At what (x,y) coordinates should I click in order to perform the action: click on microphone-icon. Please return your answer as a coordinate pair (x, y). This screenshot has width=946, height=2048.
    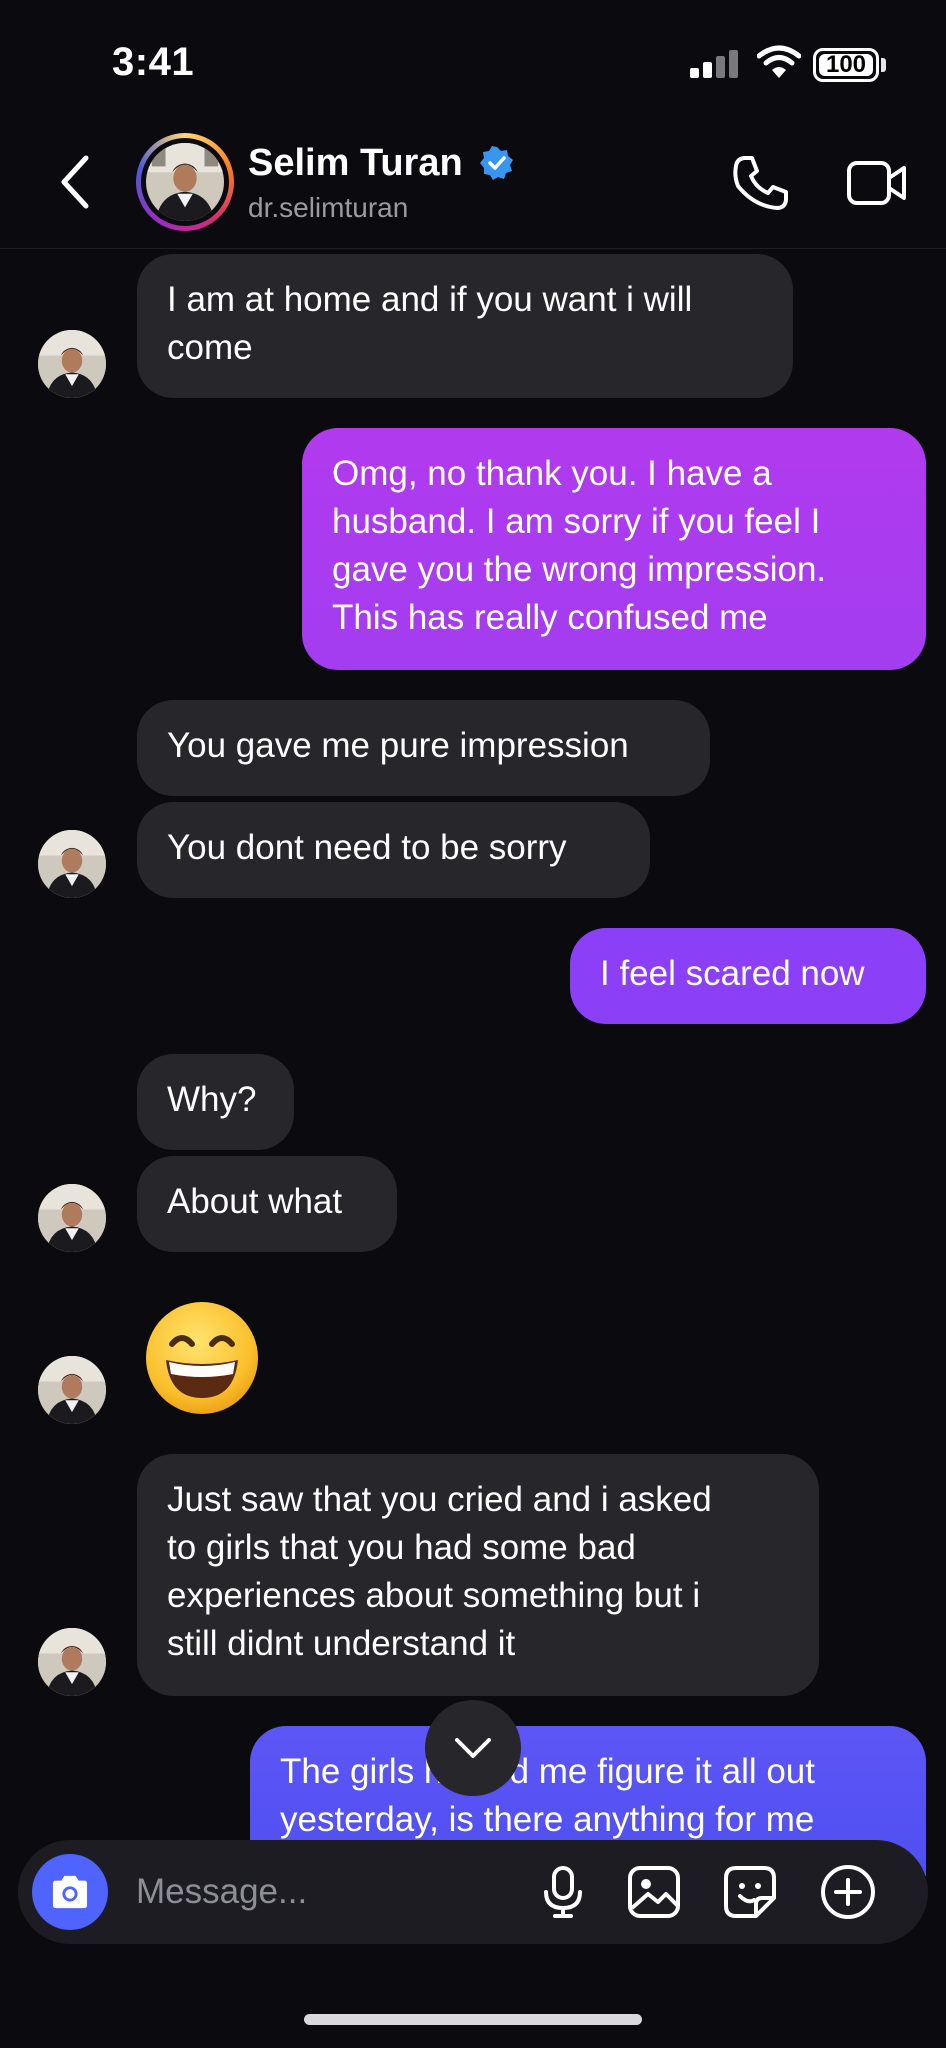
    Looking at the image, I should click on (563, 1892).